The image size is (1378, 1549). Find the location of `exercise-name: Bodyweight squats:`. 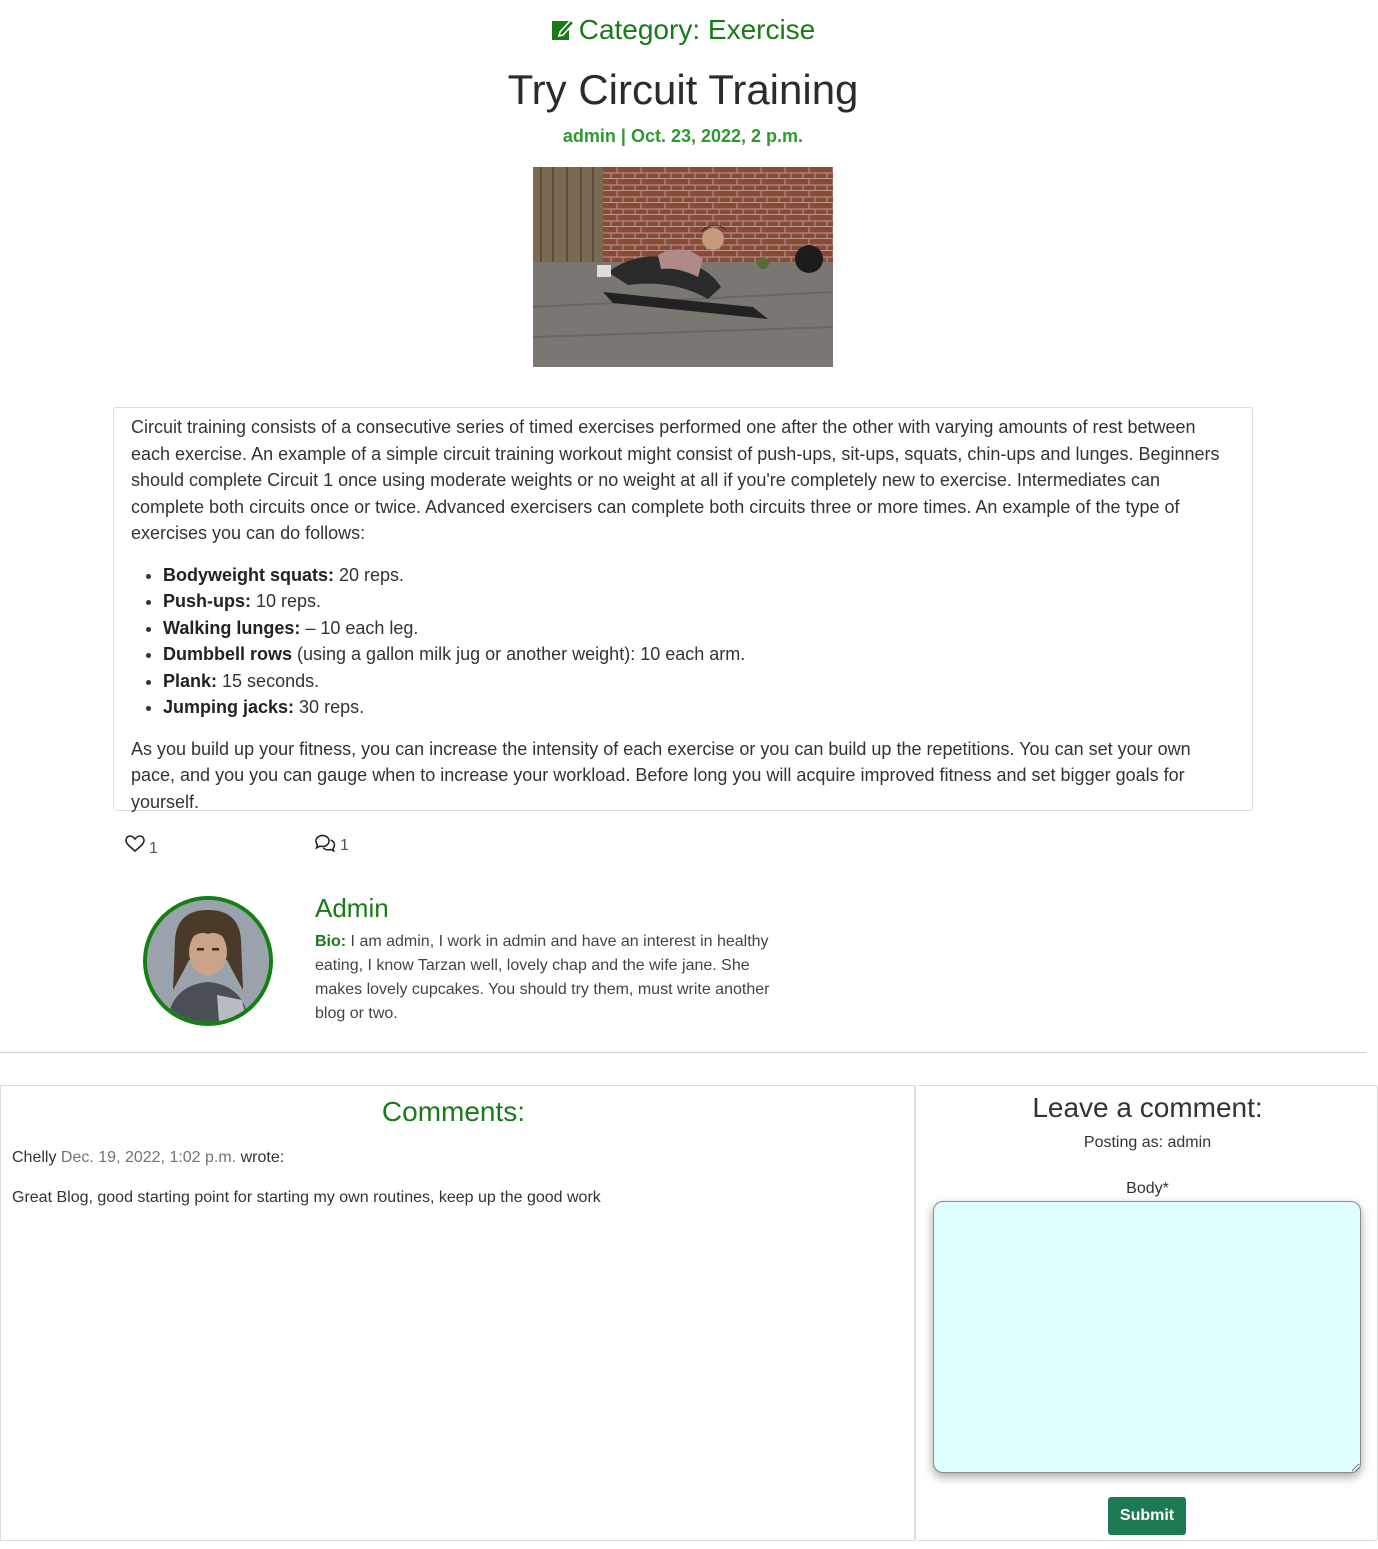

exercise-name: Bodyweight squats: is located at coordinates (249, 574).